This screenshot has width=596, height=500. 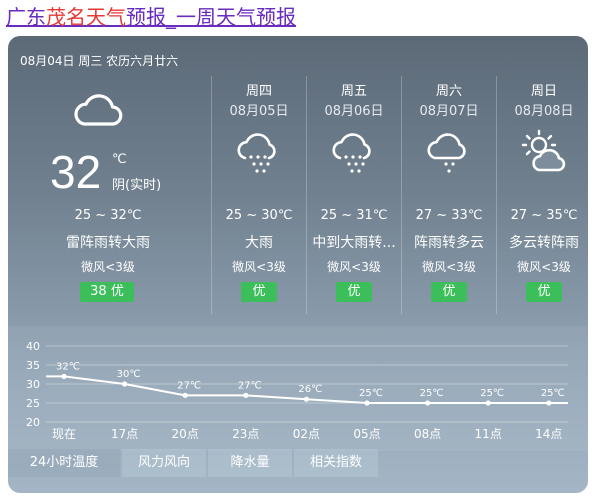 I want to click on title-suffix: 预报_一周天气预报, so click(x=211, y=17).